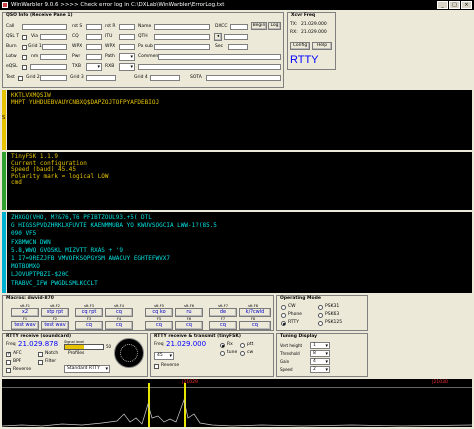 The width and height of the screenshot is (474, 429). I want to click on log-button: Log, so click(274, 26).